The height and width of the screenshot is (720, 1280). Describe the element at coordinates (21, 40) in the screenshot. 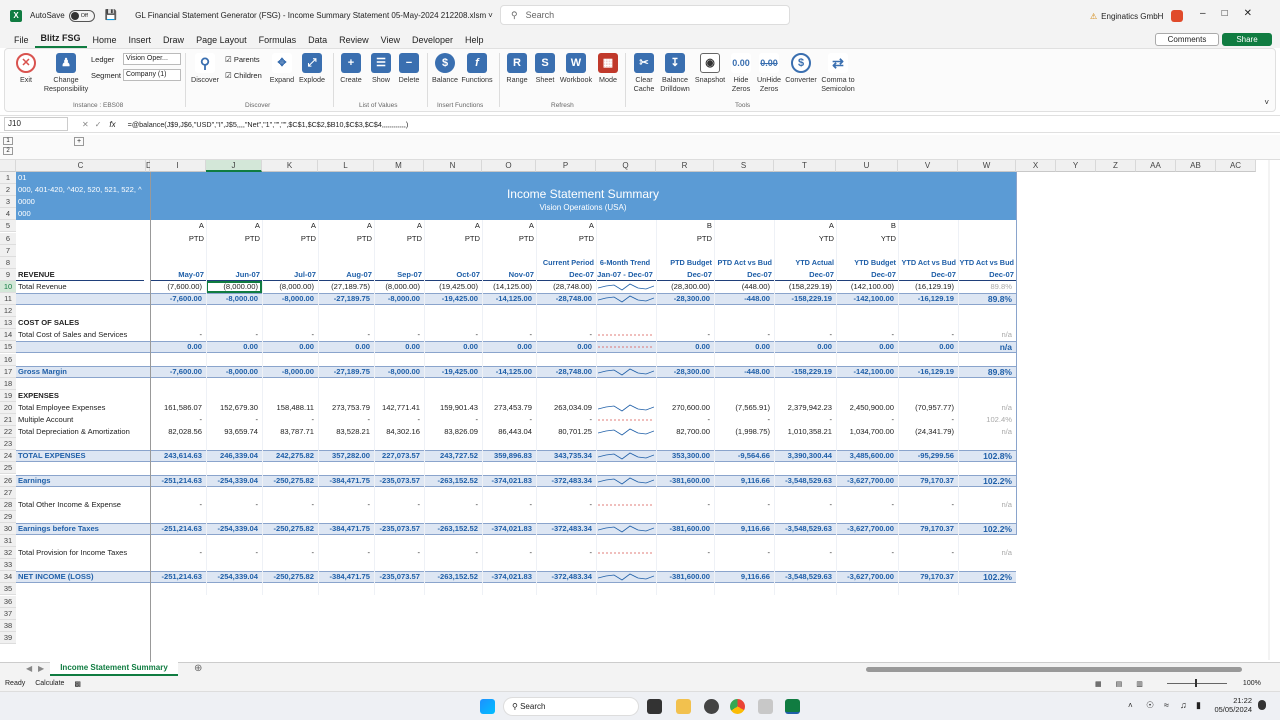

I see `menu-file: File` at that location.